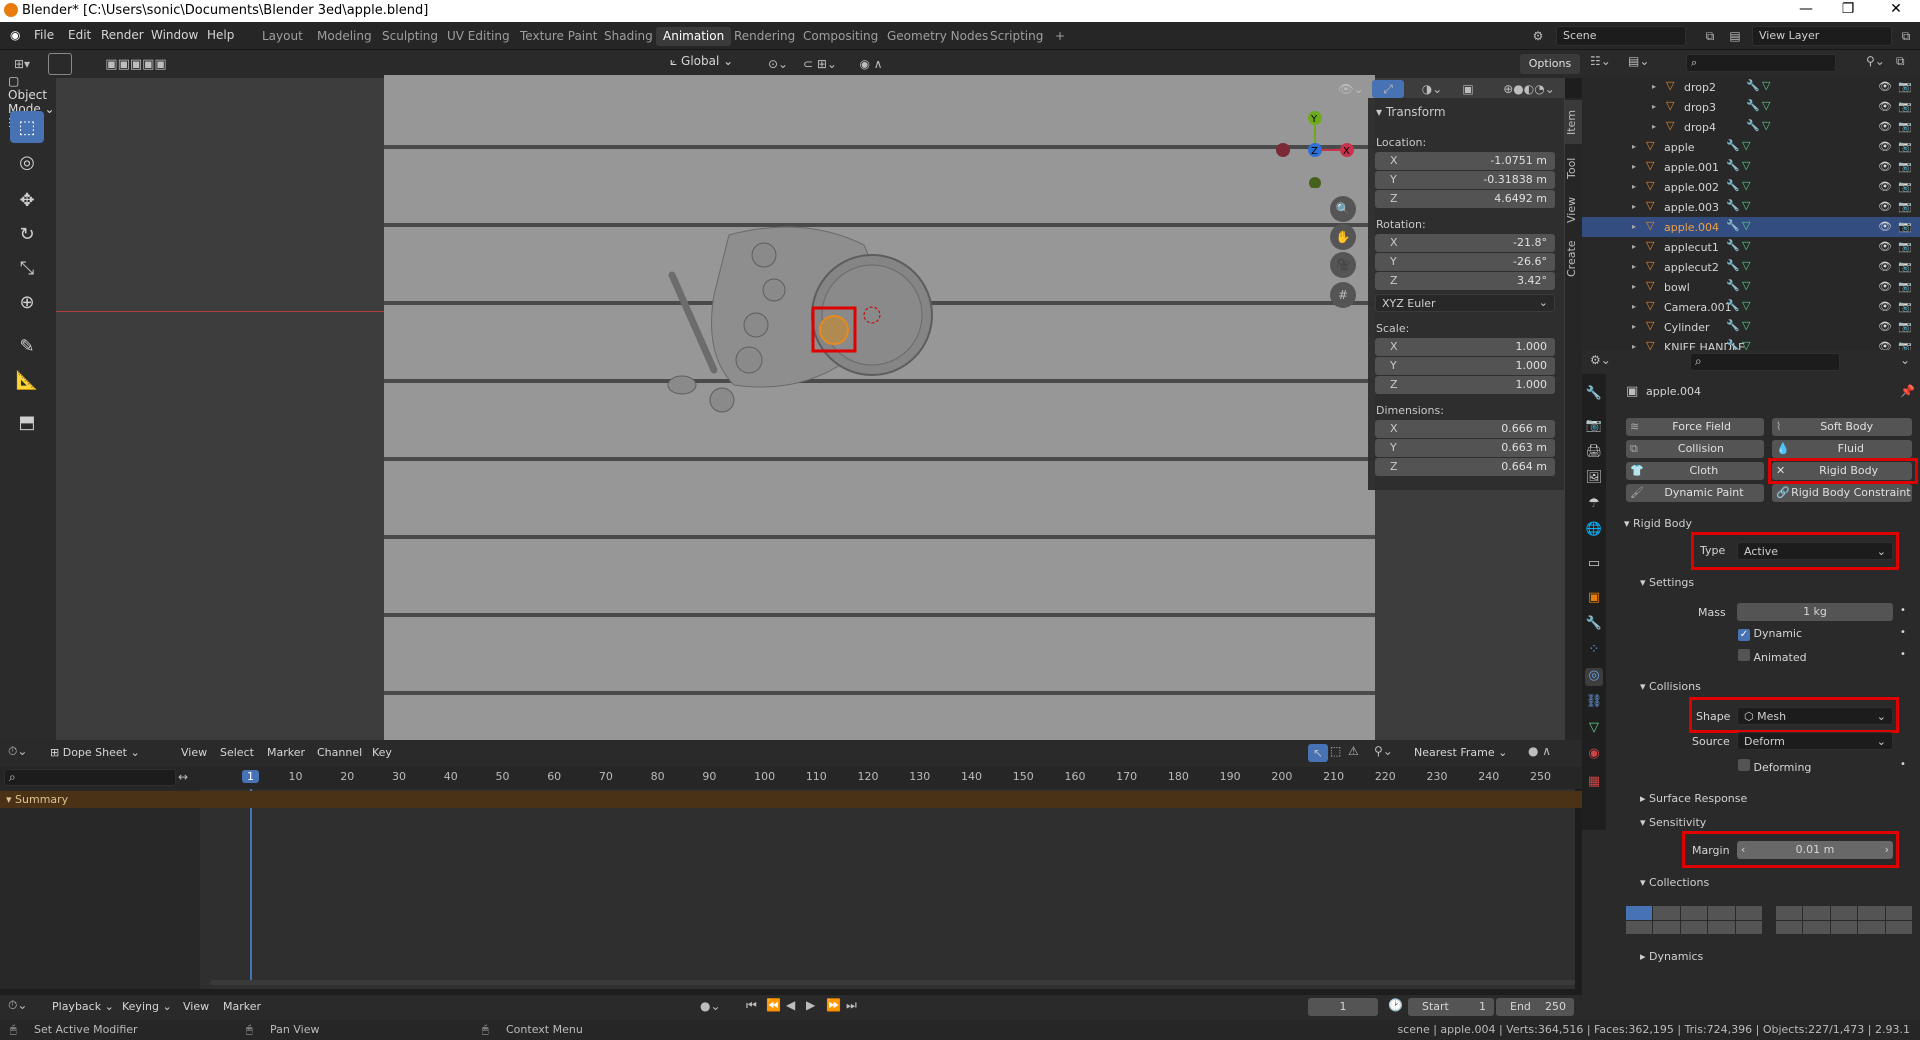 This screenshot has height=1040, width=1920. Describe the element at coordinates (1698, 307) in the screenshot. I see `outliner-item-name: Camera.001` at that location.